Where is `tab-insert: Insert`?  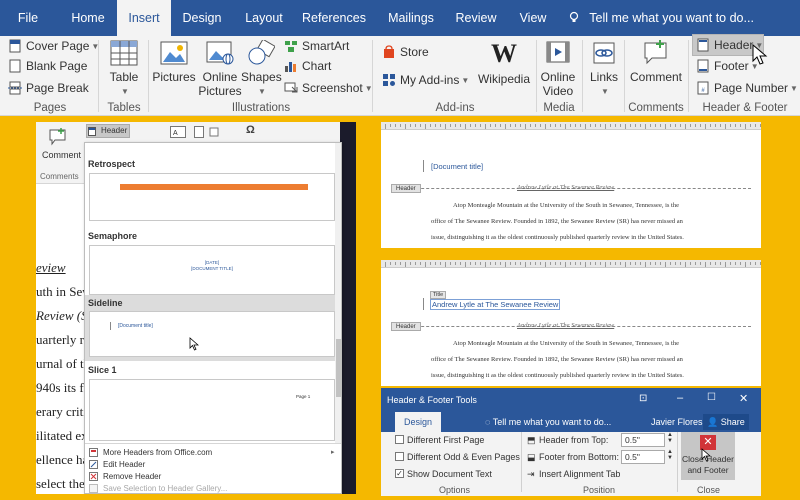
tab-insert: Insert is located at coordinates (144, 18).